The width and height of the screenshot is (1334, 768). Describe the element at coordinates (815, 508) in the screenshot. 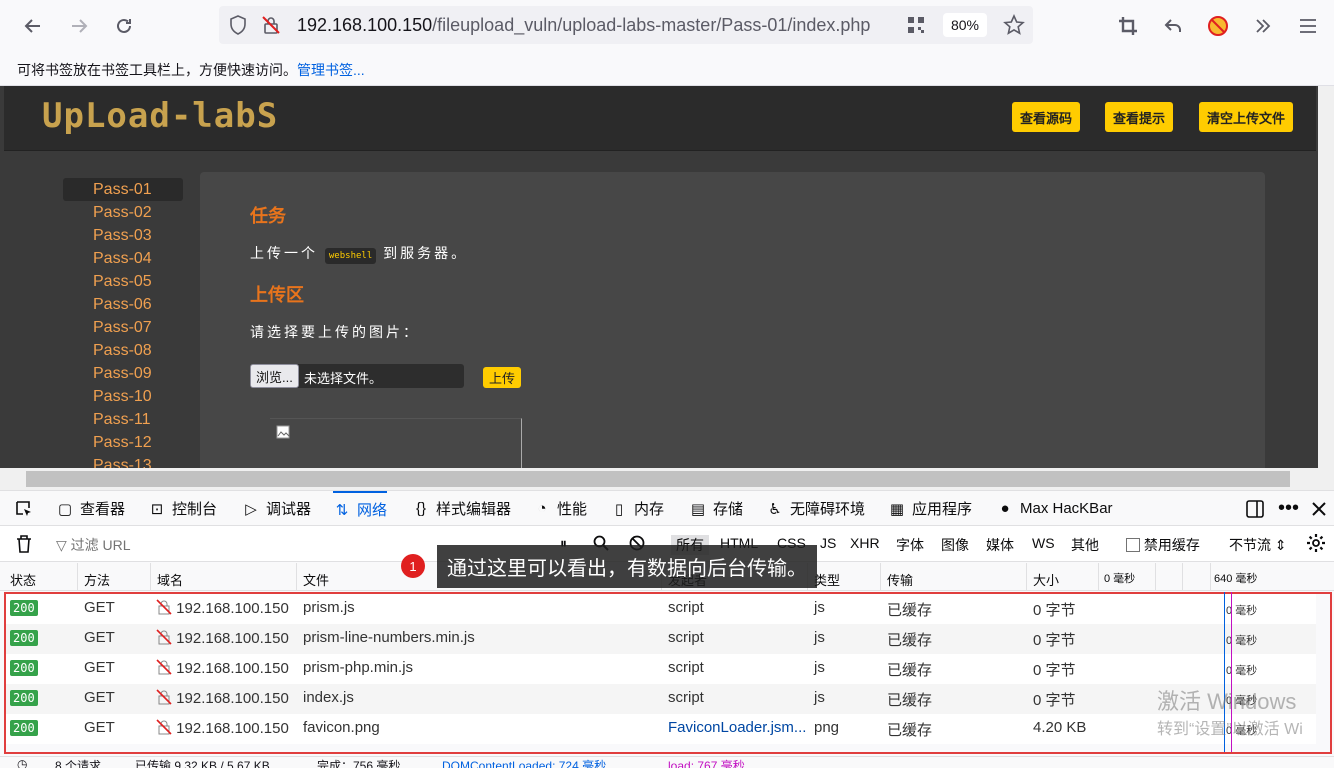

I see `devtools-tab: ♿ 无障碍环境` at that location.